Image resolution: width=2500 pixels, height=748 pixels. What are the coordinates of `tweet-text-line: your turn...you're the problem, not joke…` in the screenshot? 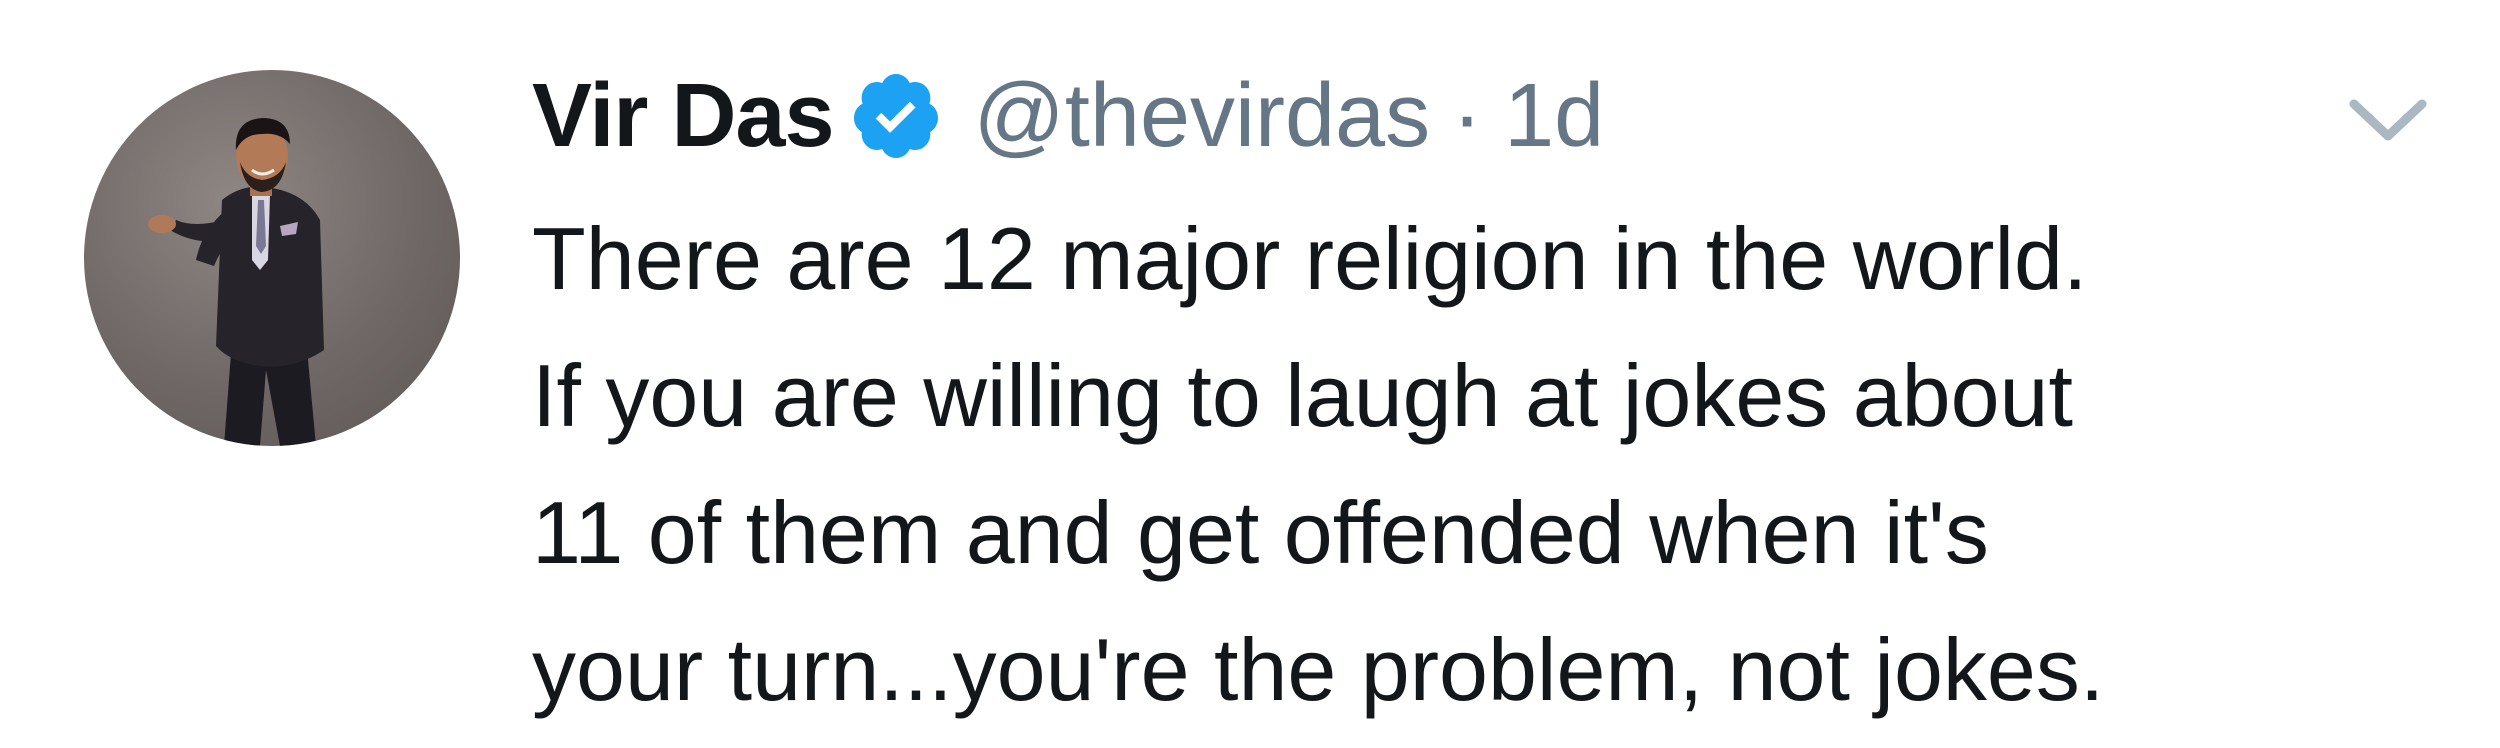 It's located at (1318, 669).